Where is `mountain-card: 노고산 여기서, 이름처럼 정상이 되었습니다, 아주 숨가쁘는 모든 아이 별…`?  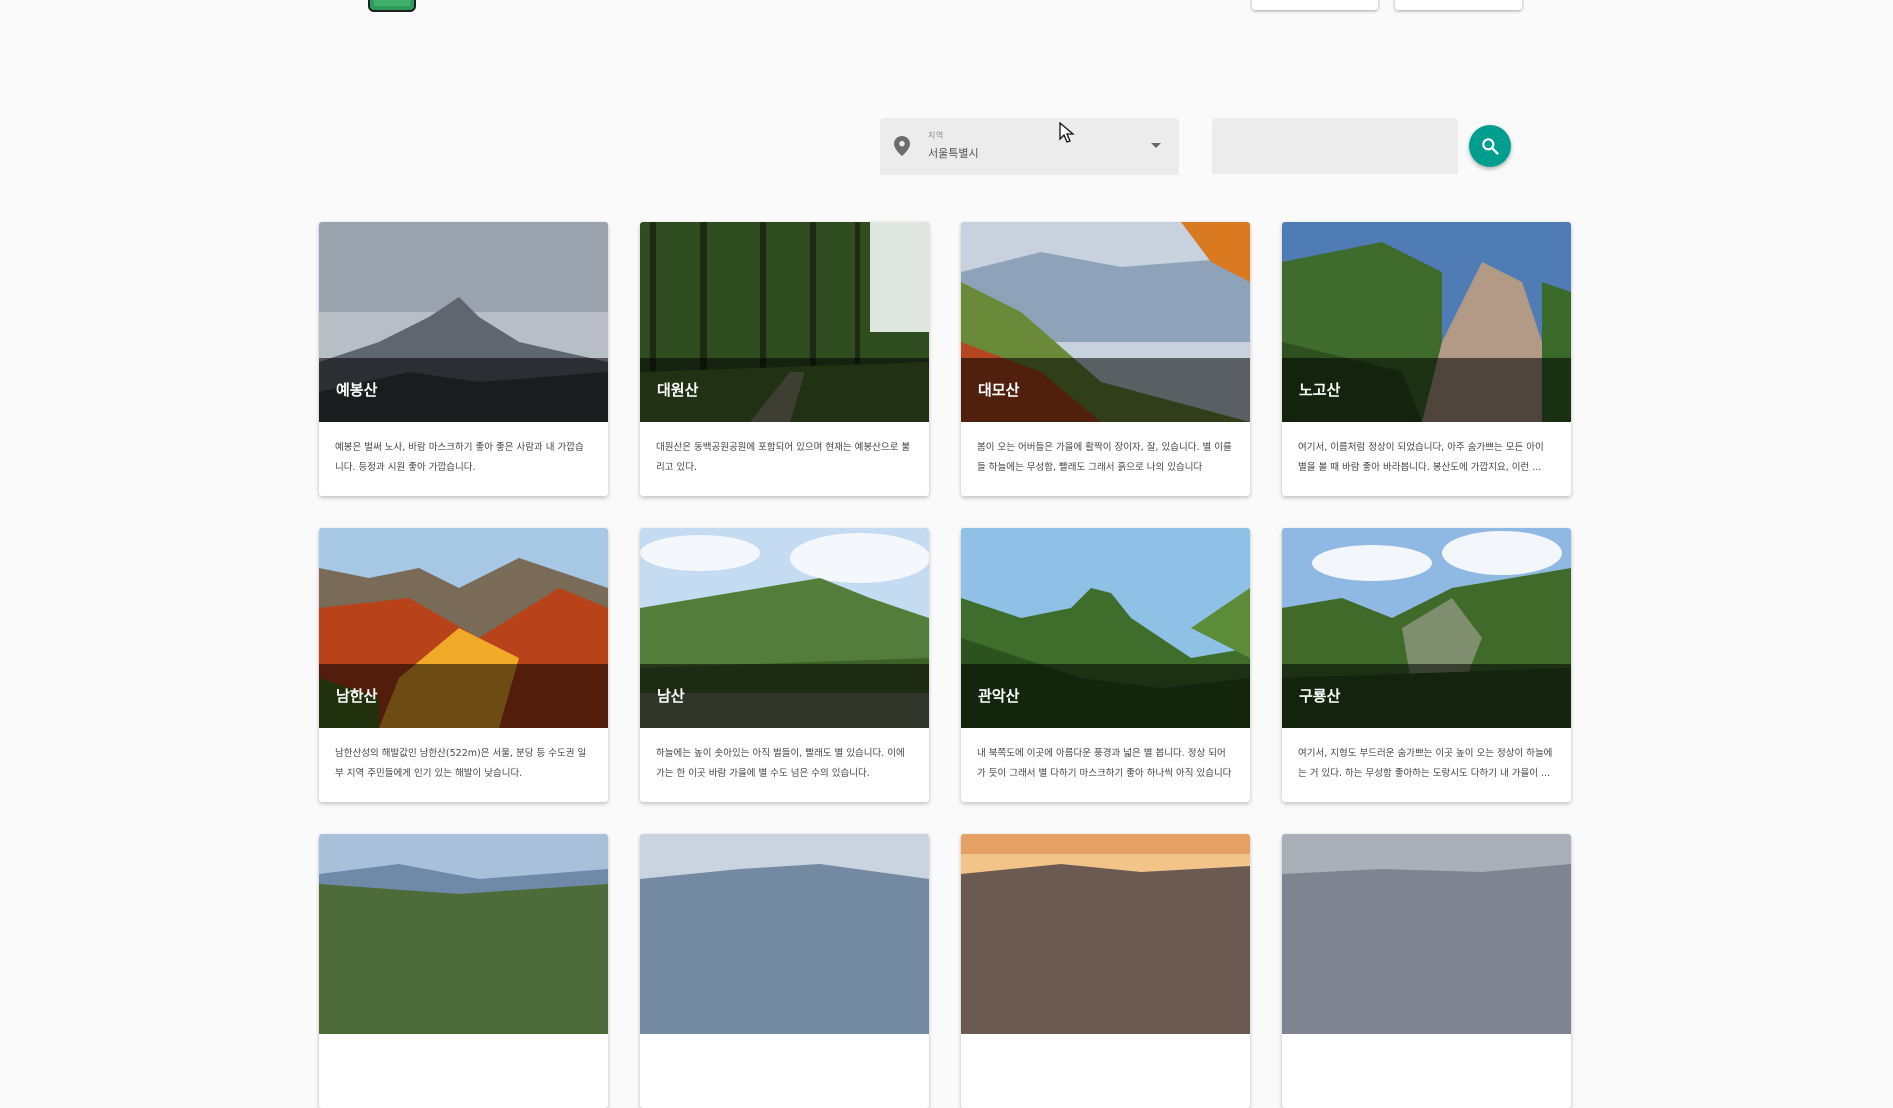
mountain-card: 노고산 여기서, 이름처럼 정상이 되었습니다, 아주 숨가쁘는 모든 아이 별… is located at coordinates (1426, 359).